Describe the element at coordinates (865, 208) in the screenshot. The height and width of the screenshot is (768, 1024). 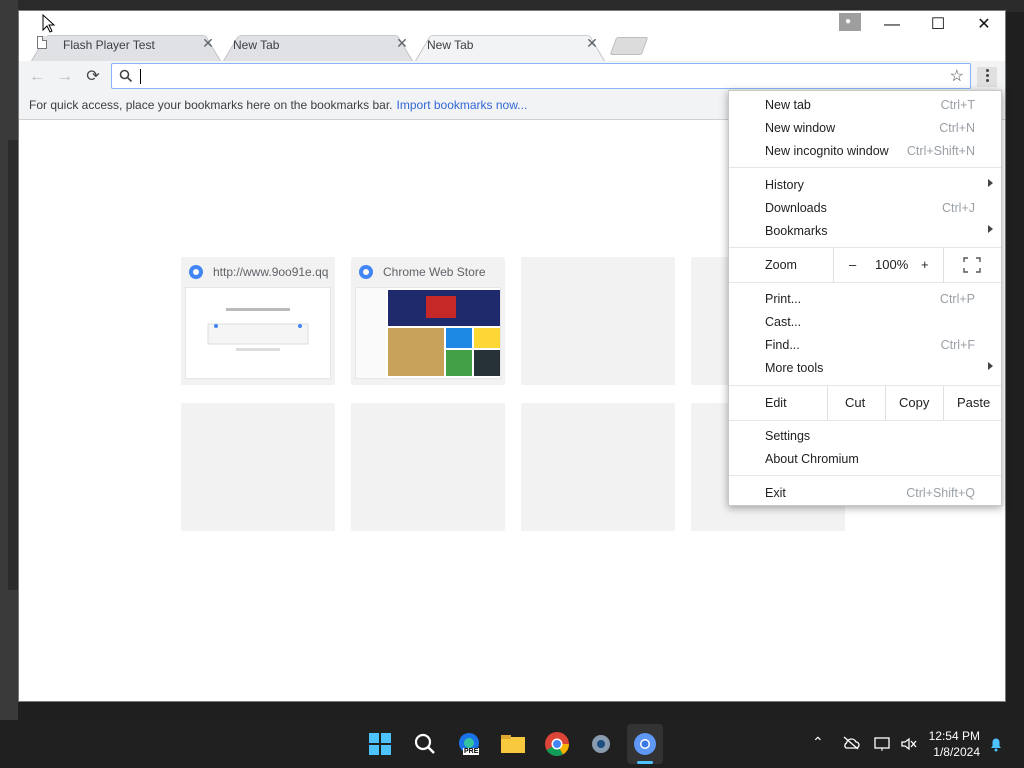
I see `menu-item-downloads: Downloads Ctrl+J` at that location.